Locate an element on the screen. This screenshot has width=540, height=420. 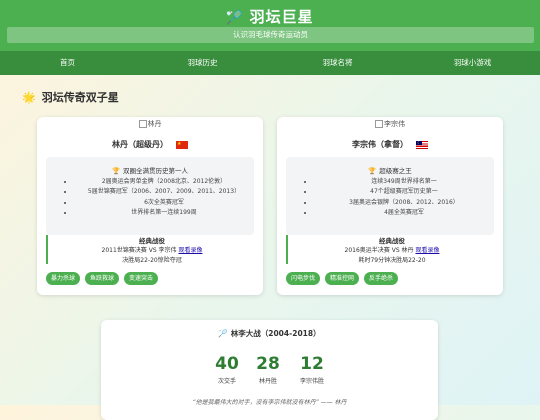
player-photo: 李宗伟 is located at coordinates (390, 124).